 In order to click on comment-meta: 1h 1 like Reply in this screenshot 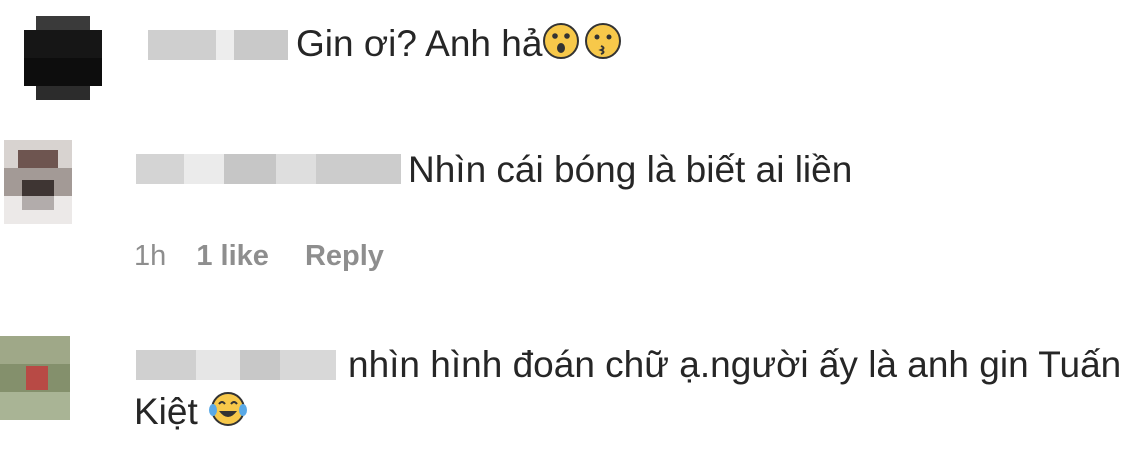, I will do `click(259, 256)`.